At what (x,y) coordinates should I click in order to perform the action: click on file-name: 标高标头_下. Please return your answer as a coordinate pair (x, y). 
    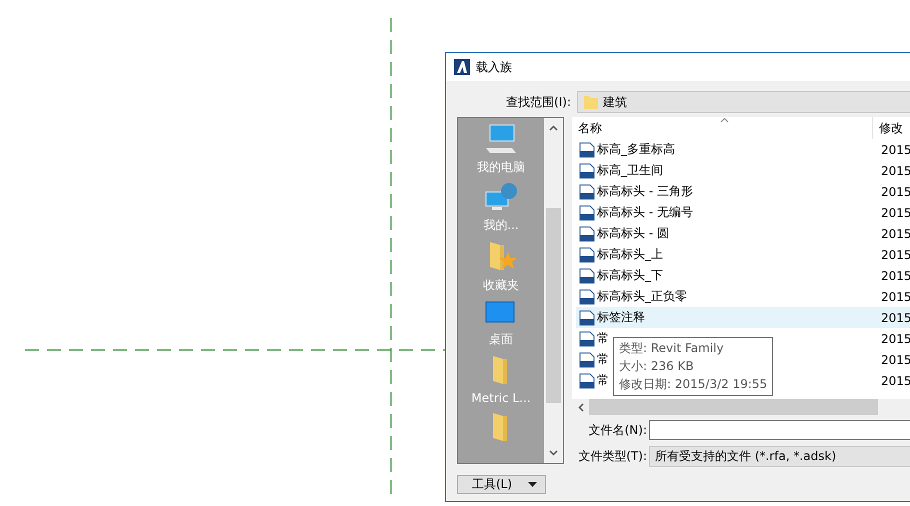
    Looking at the image, I should click on (630, 275).